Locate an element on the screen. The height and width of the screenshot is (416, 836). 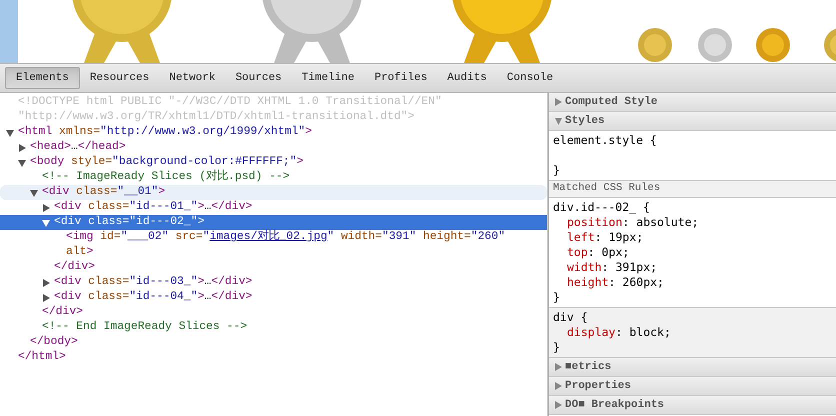
file-link: images/对比_02.jpg is located at coordinates (269, 237).